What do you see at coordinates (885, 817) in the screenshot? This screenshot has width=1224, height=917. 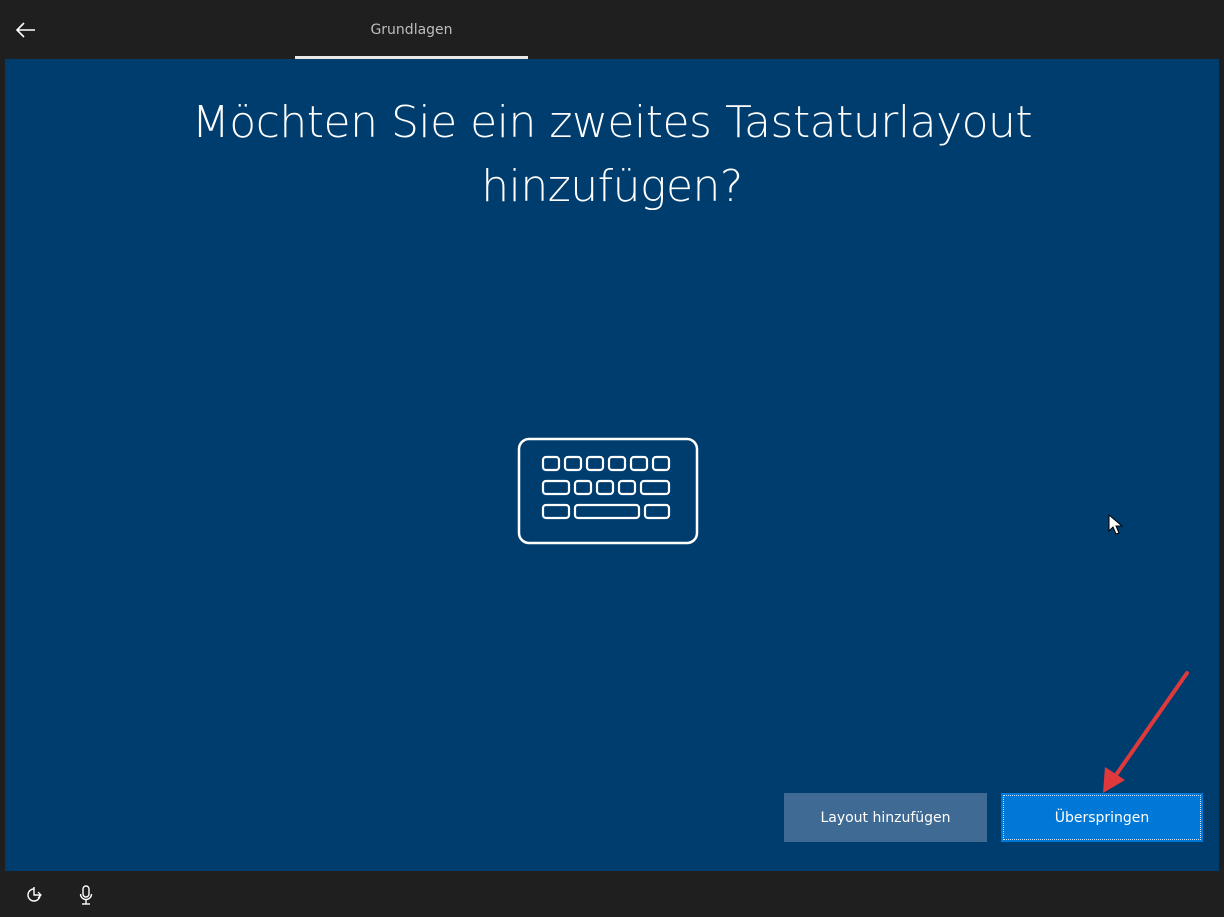 I see `add-layout-button: Layout hinzufügen` at bounding box center [885, 817].